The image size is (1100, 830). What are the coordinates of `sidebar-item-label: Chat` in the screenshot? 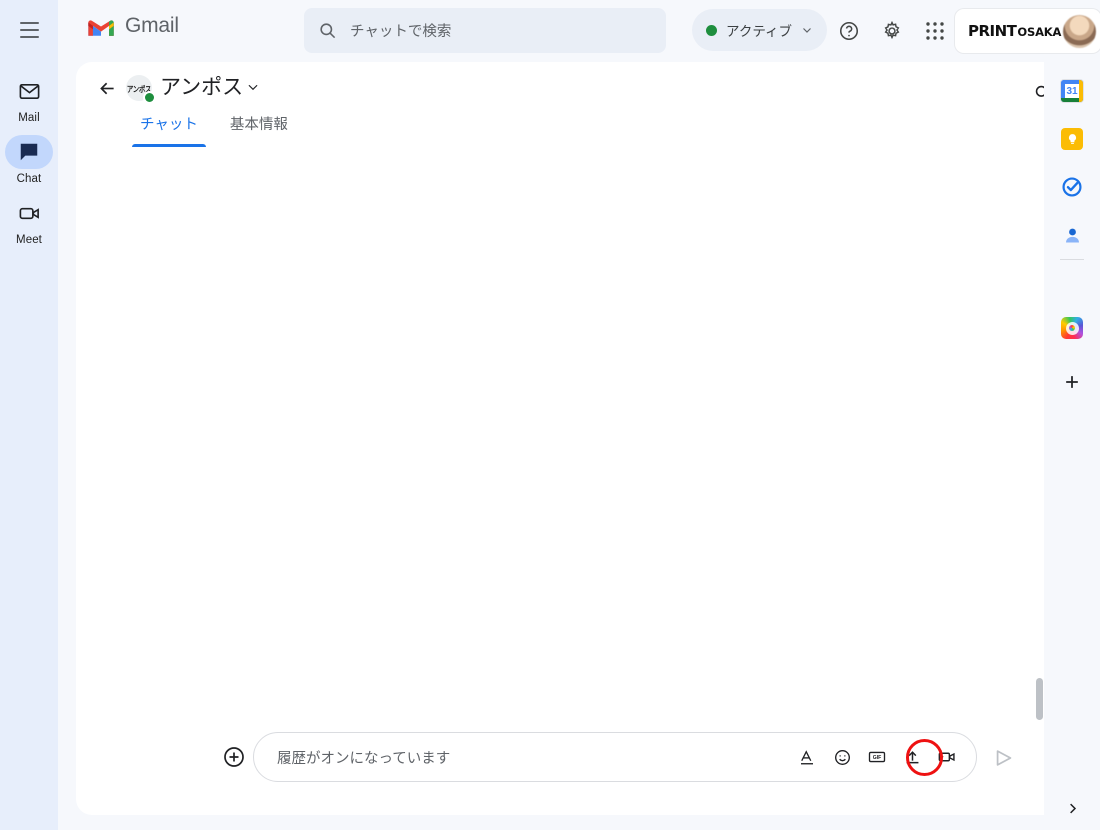 It's located at (29, 179).